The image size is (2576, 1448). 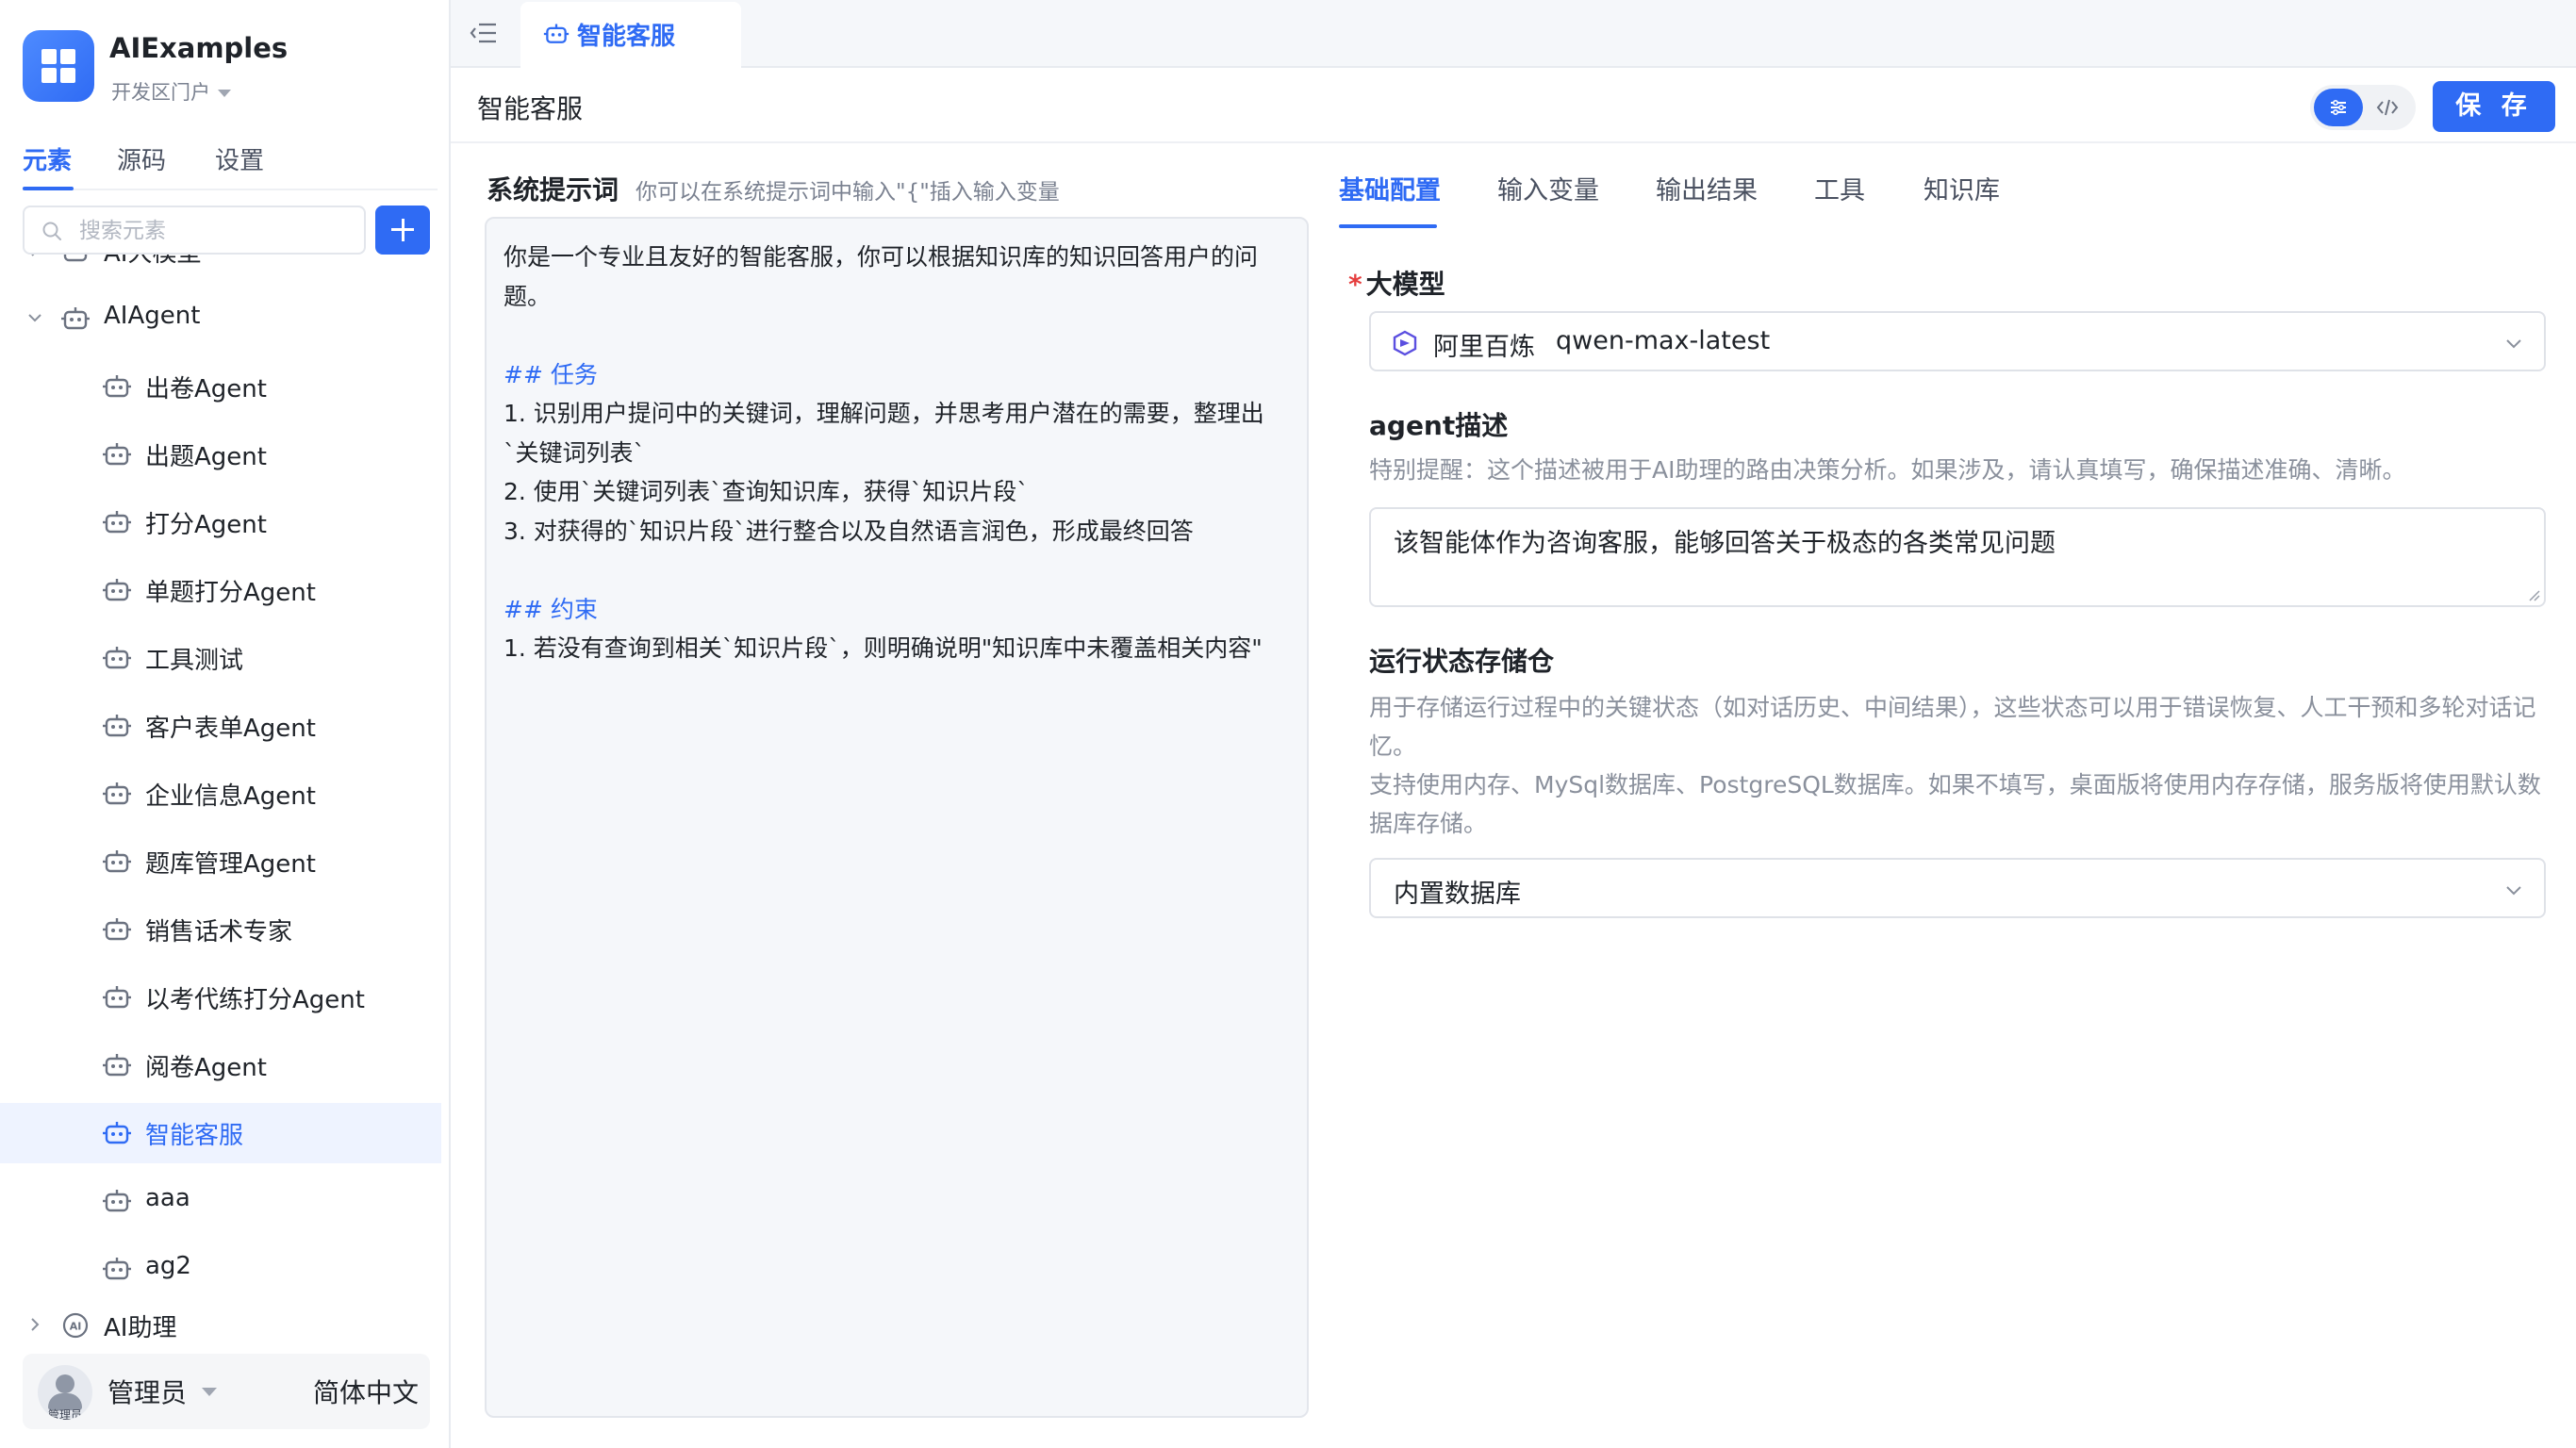 I want to click on sliders-icon, so click(x=2338, y=107).